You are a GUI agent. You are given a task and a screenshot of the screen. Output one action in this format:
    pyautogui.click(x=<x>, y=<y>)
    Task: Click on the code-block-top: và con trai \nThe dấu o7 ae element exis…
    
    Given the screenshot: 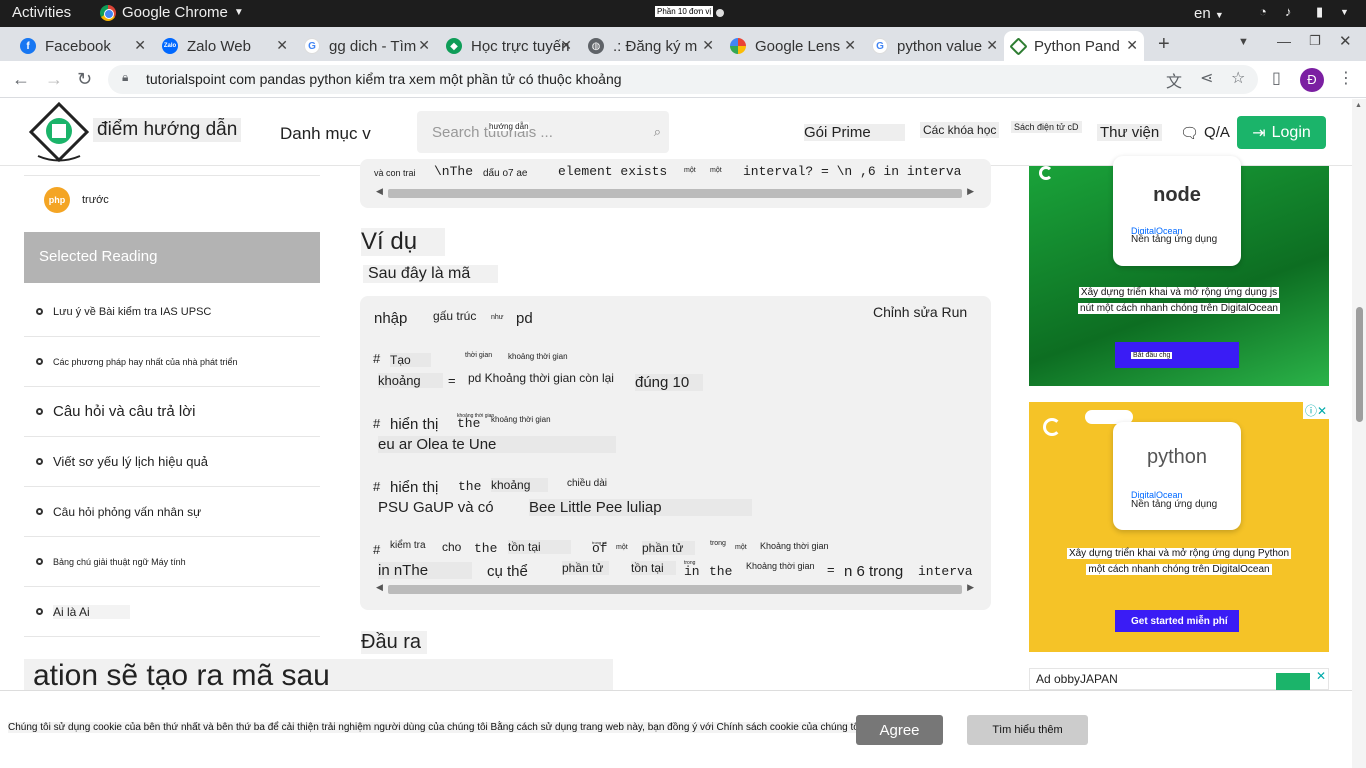 What is the action you would take?
    pyautogui.click(x=675, y=183)
    